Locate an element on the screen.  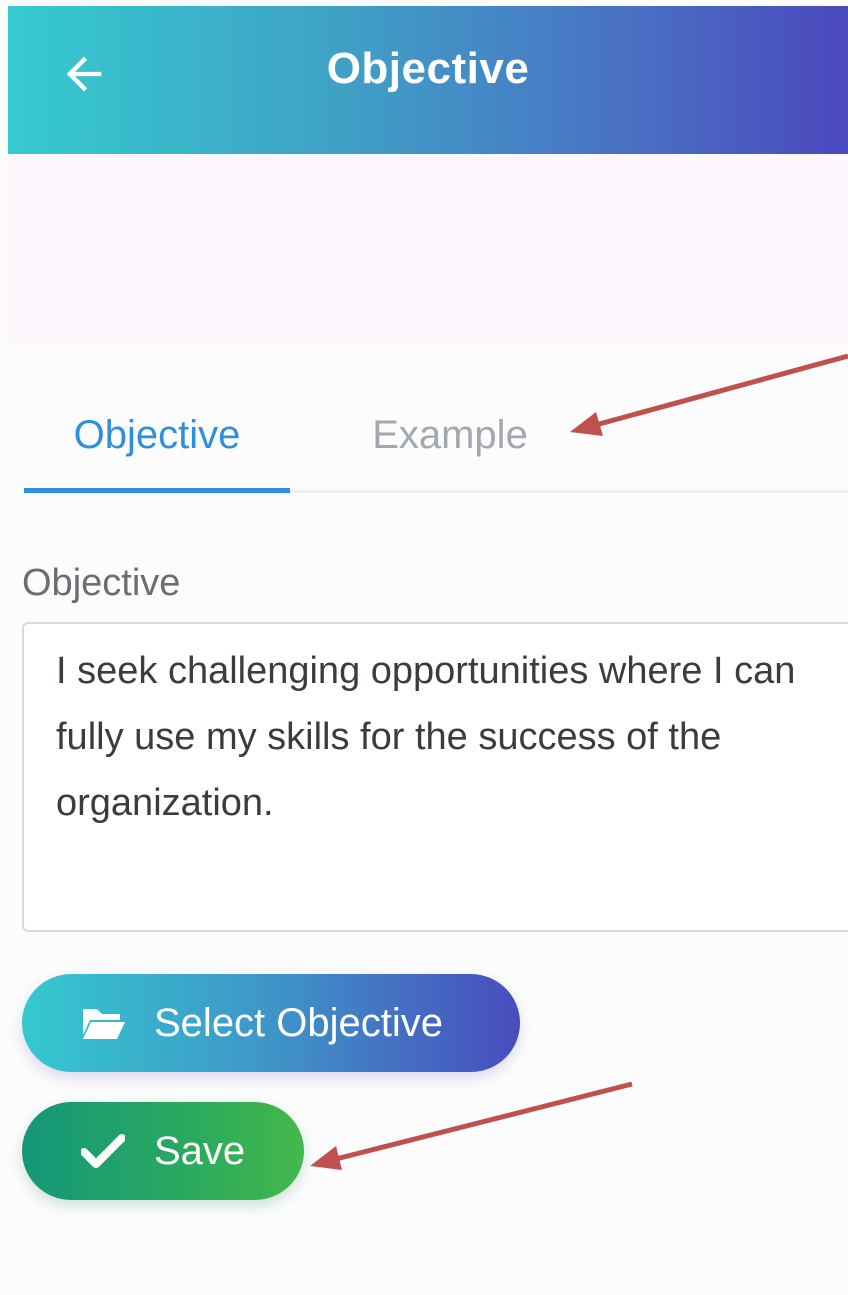
tab-bar: Objective Example is located at coordinates (436, 436).